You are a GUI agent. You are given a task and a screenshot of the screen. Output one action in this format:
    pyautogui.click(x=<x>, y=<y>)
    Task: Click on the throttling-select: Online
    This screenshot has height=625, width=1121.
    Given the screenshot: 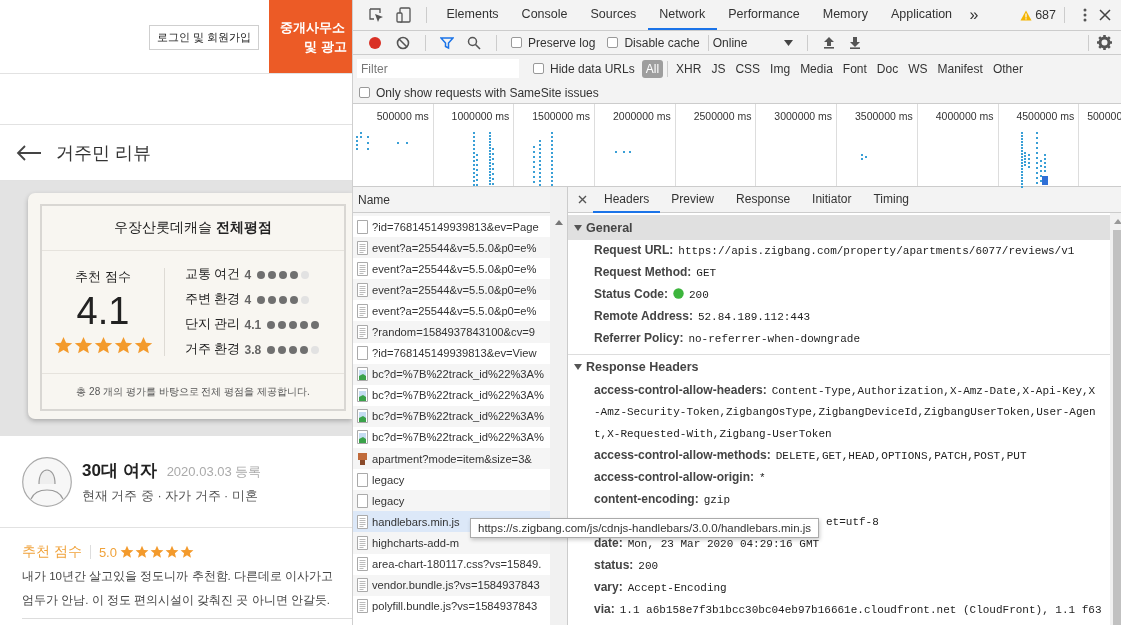 What is the action you would take?
    pyautogui.click(x=754, y=42)
    